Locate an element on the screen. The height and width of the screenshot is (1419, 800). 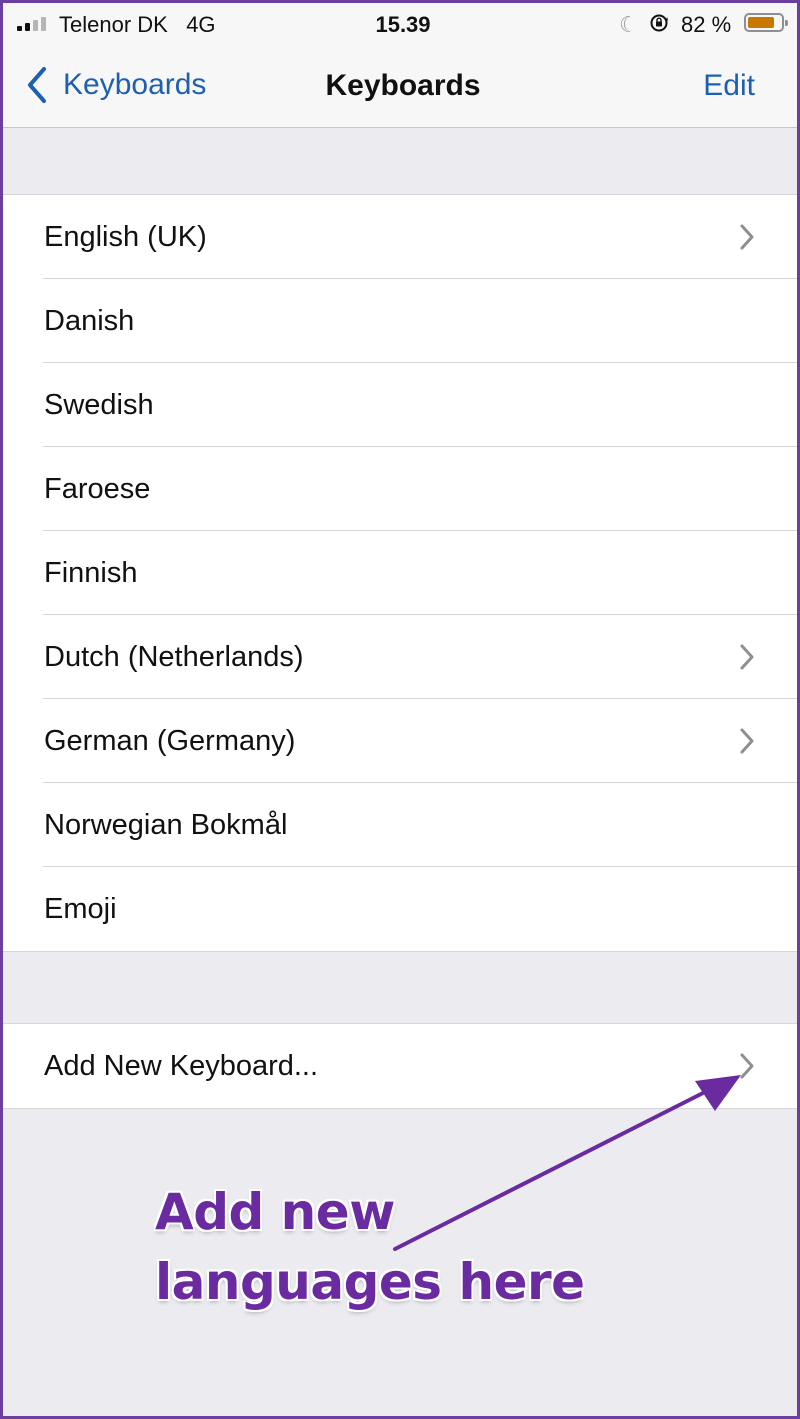
status-bar: Telenor DK 4G 15.39 ☾ 82 % is located at coordinates (400, 25).